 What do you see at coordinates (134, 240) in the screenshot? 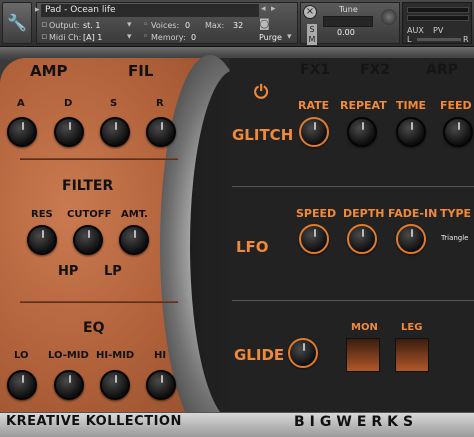
I see `filter-amount-knob` at bounding box center [134, 240].